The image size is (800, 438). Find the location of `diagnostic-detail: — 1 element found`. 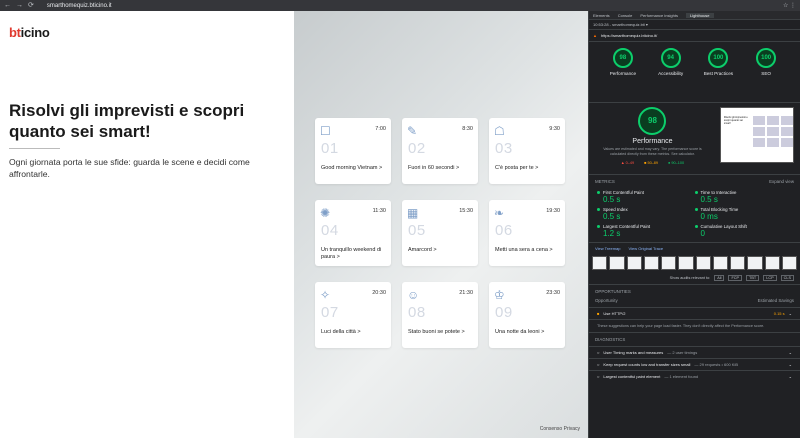

diagnostic-detail: — 1 element found is located at coordinates (681, 376).